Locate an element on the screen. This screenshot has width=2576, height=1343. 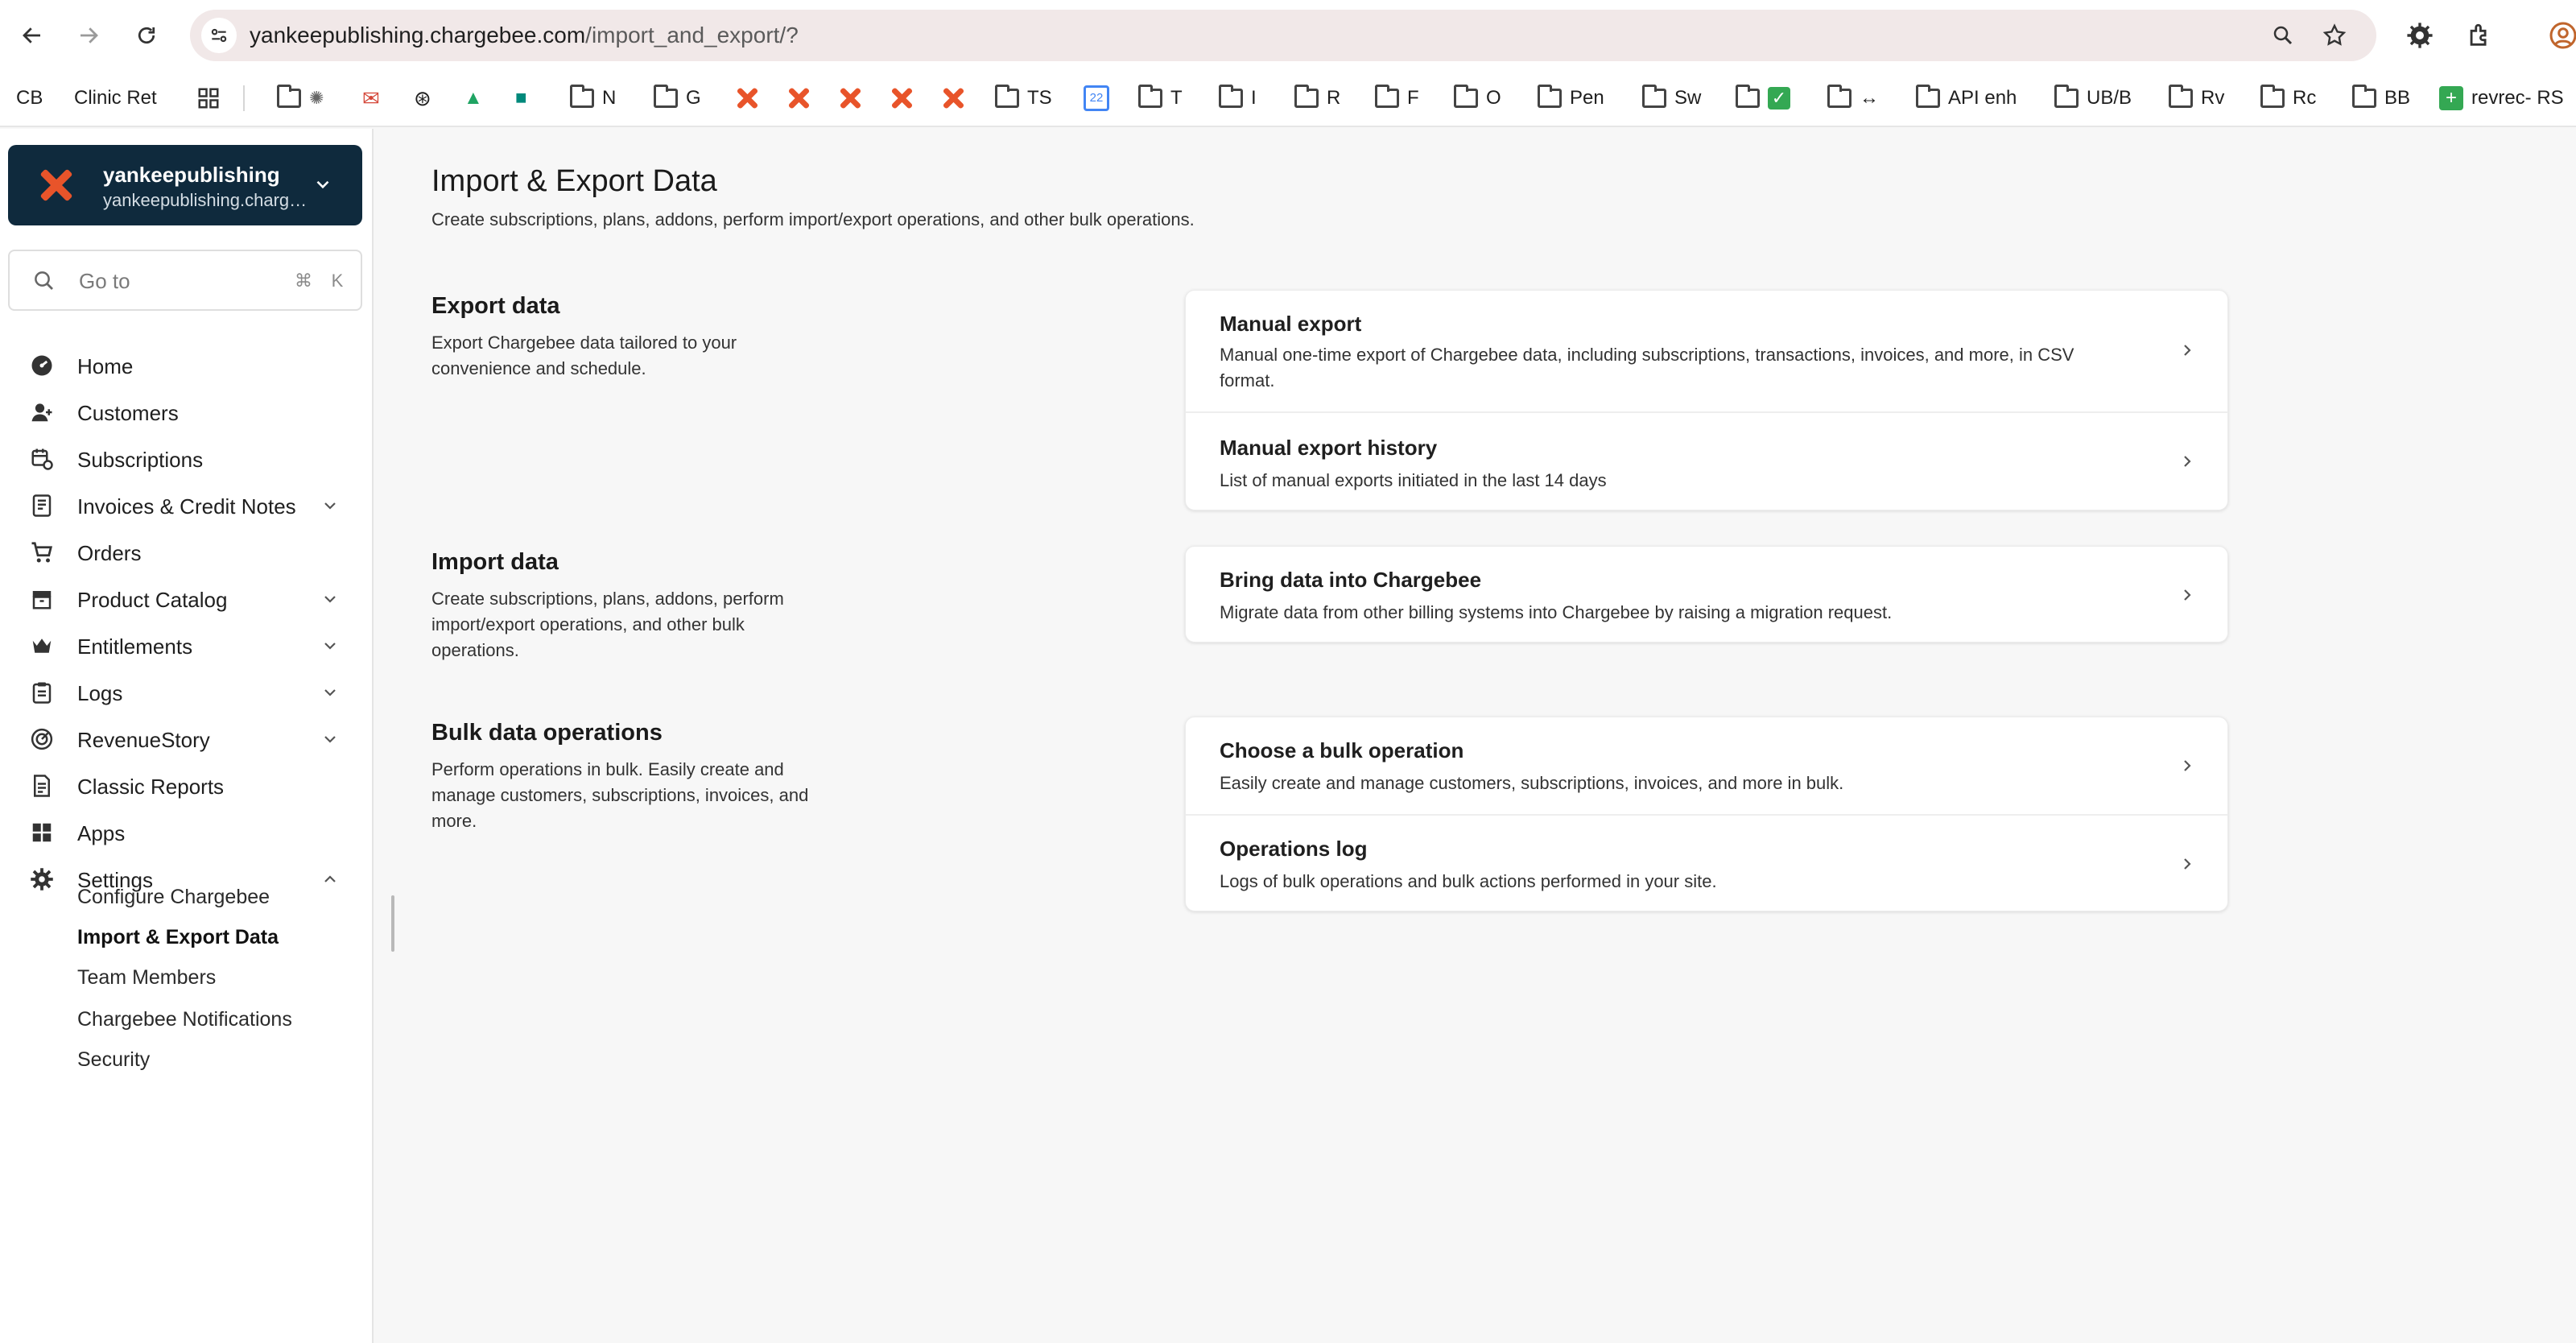
bookmark-label: N is located at coordinates (609, 98).